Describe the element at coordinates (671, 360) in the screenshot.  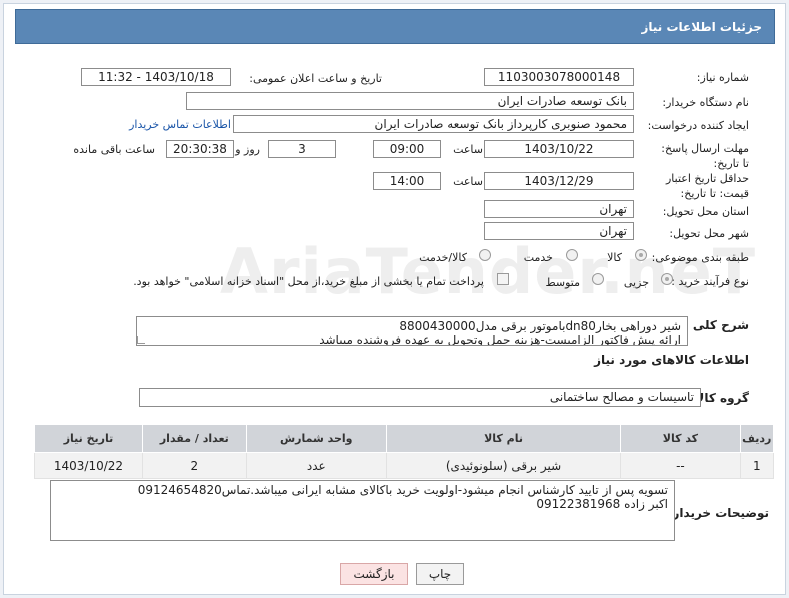
I see `goods-section-title: اطلاعات کالاهای مورد نیاز` at that location.